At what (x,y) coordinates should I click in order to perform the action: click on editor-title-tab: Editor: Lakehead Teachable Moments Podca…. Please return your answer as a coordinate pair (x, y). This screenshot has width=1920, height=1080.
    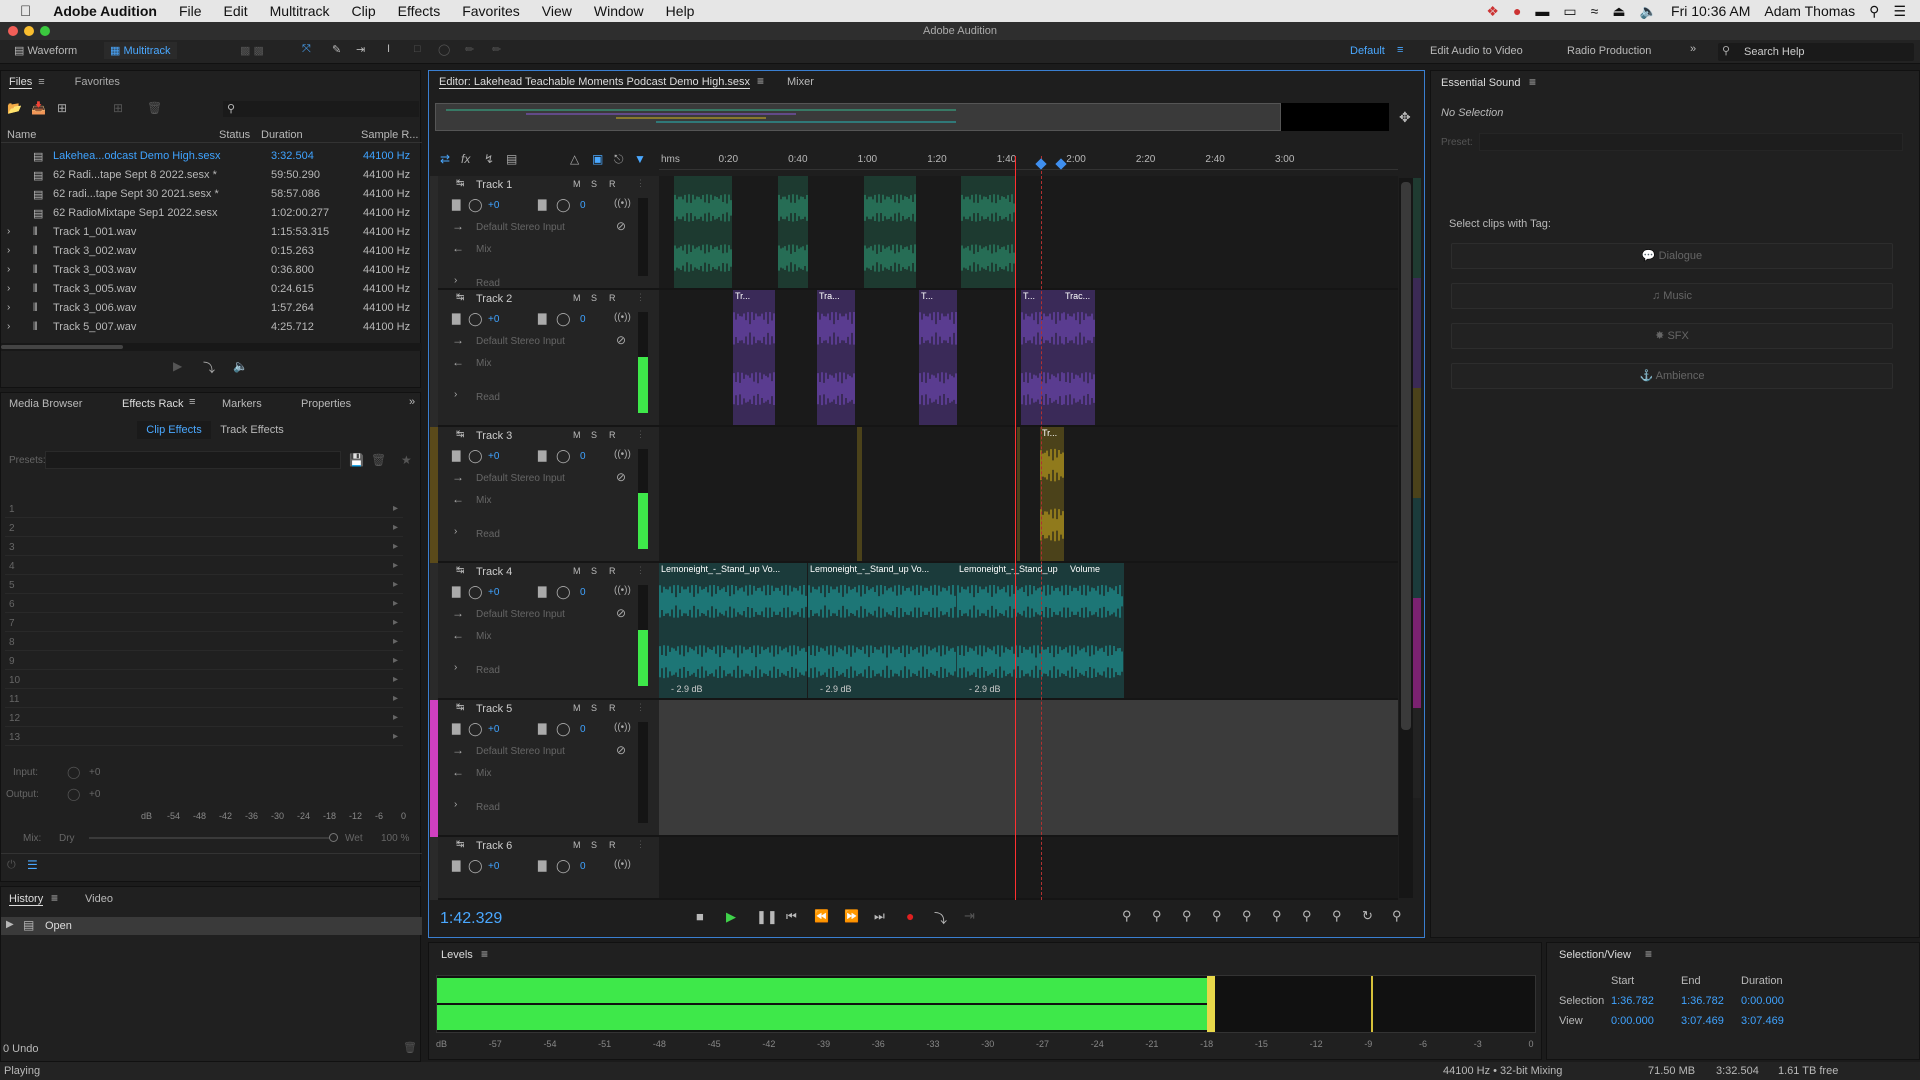
    Looking at the image, I should click on (595, 82).